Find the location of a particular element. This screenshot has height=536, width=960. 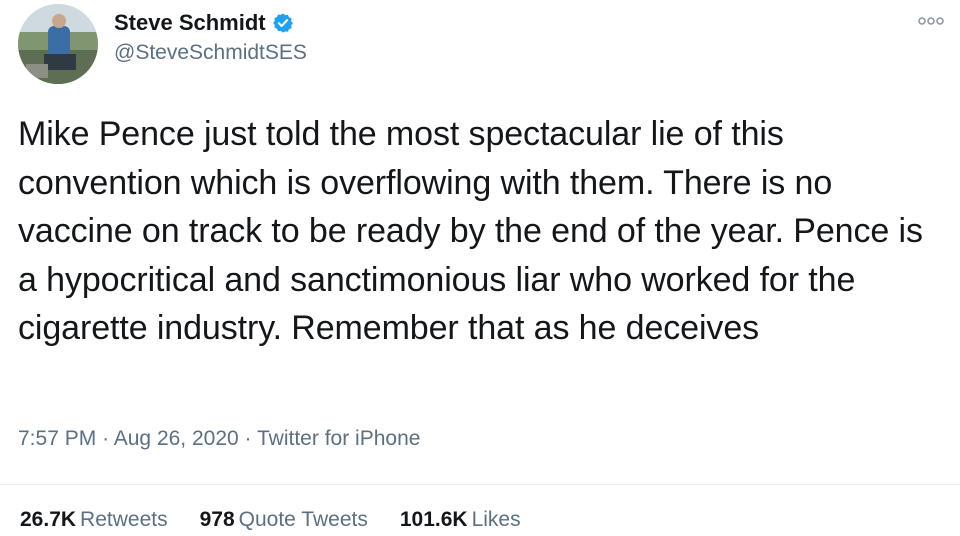

verified-badge-icon is located at coordinates (283, 23).